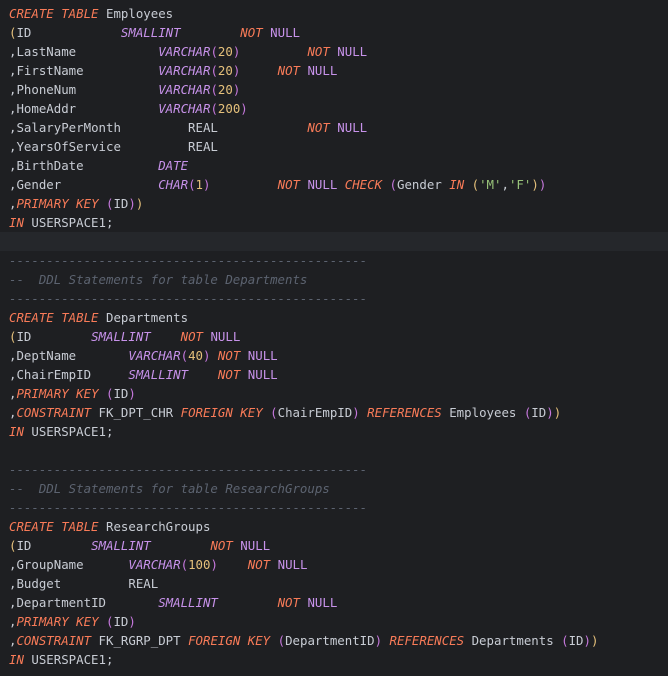 The image size is (668, 676). I want to click on code-line: CREATE TABLE Employees, so click(338, 13).